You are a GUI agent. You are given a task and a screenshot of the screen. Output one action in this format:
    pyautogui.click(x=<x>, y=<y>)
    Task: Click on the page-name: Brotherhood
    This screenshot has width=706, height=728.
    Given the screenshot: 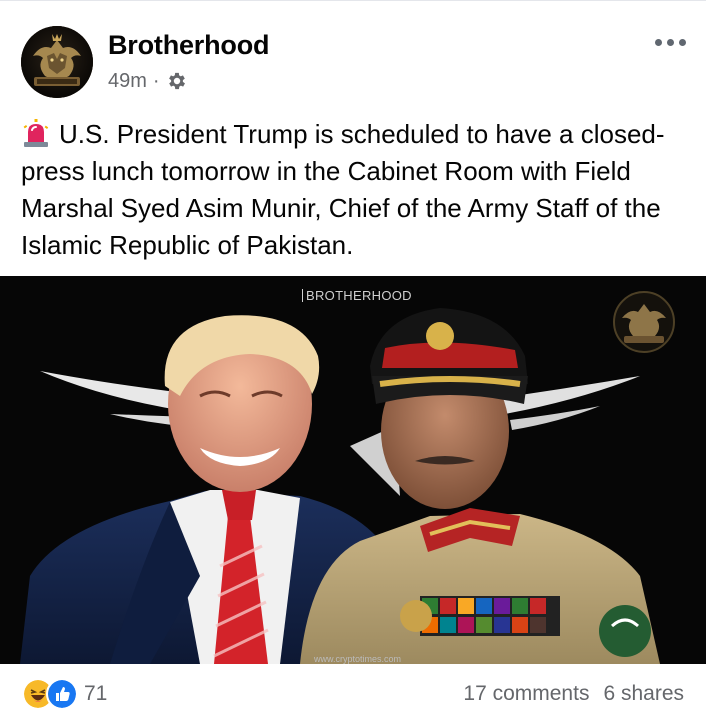 What is the action you would take?
    pyautogui.click(x=188, y=45)
    